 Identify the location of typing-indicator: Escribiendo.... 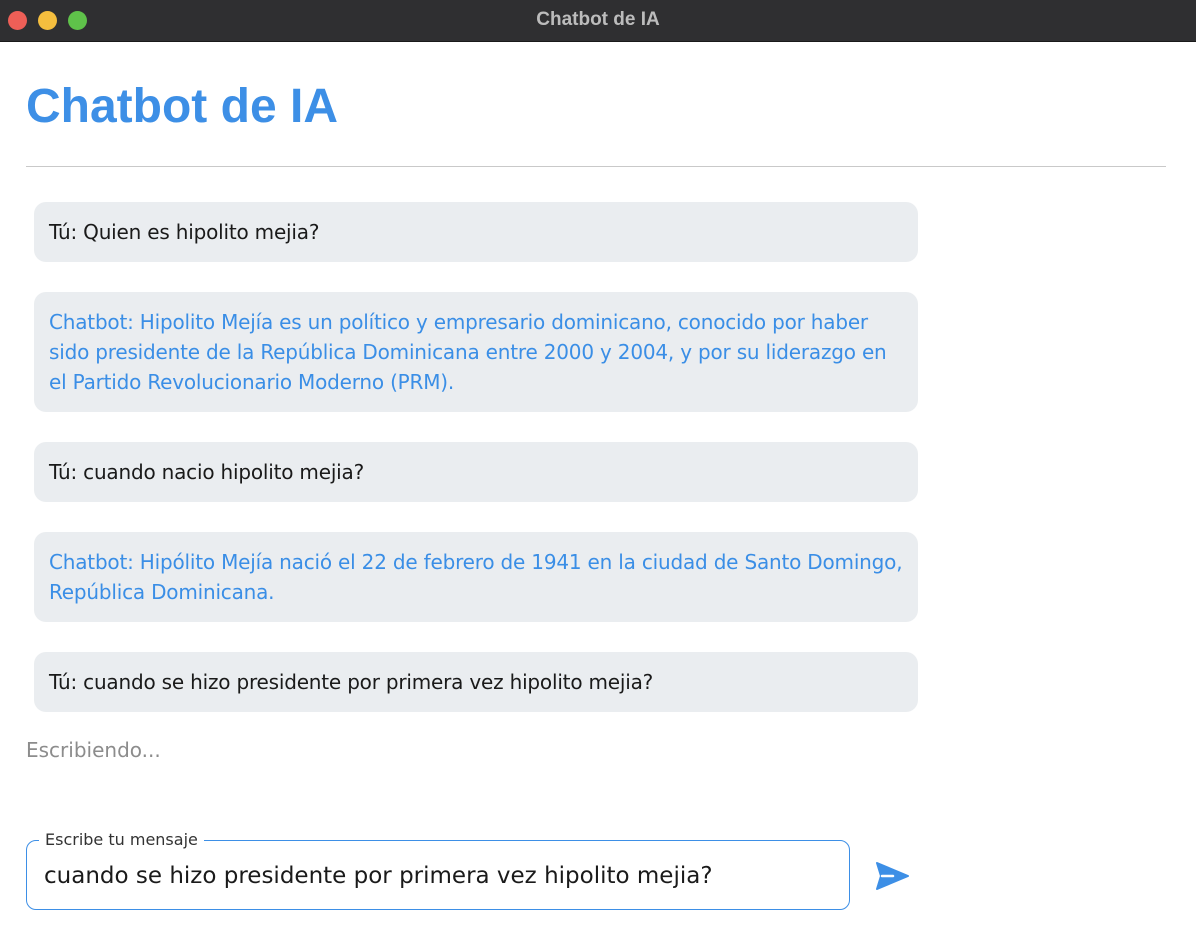
(93, 750).